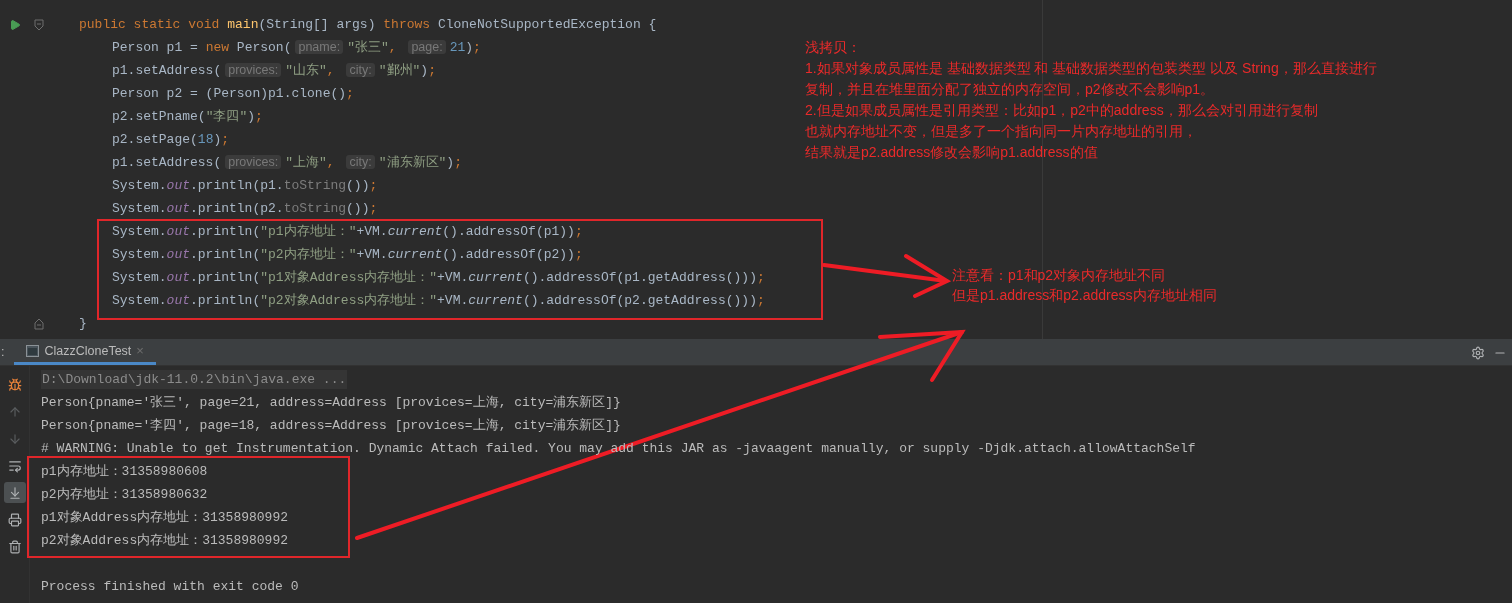 The height and width of the screenshot is (603, 1512). I want to click on console-icon, so click(33, 351).